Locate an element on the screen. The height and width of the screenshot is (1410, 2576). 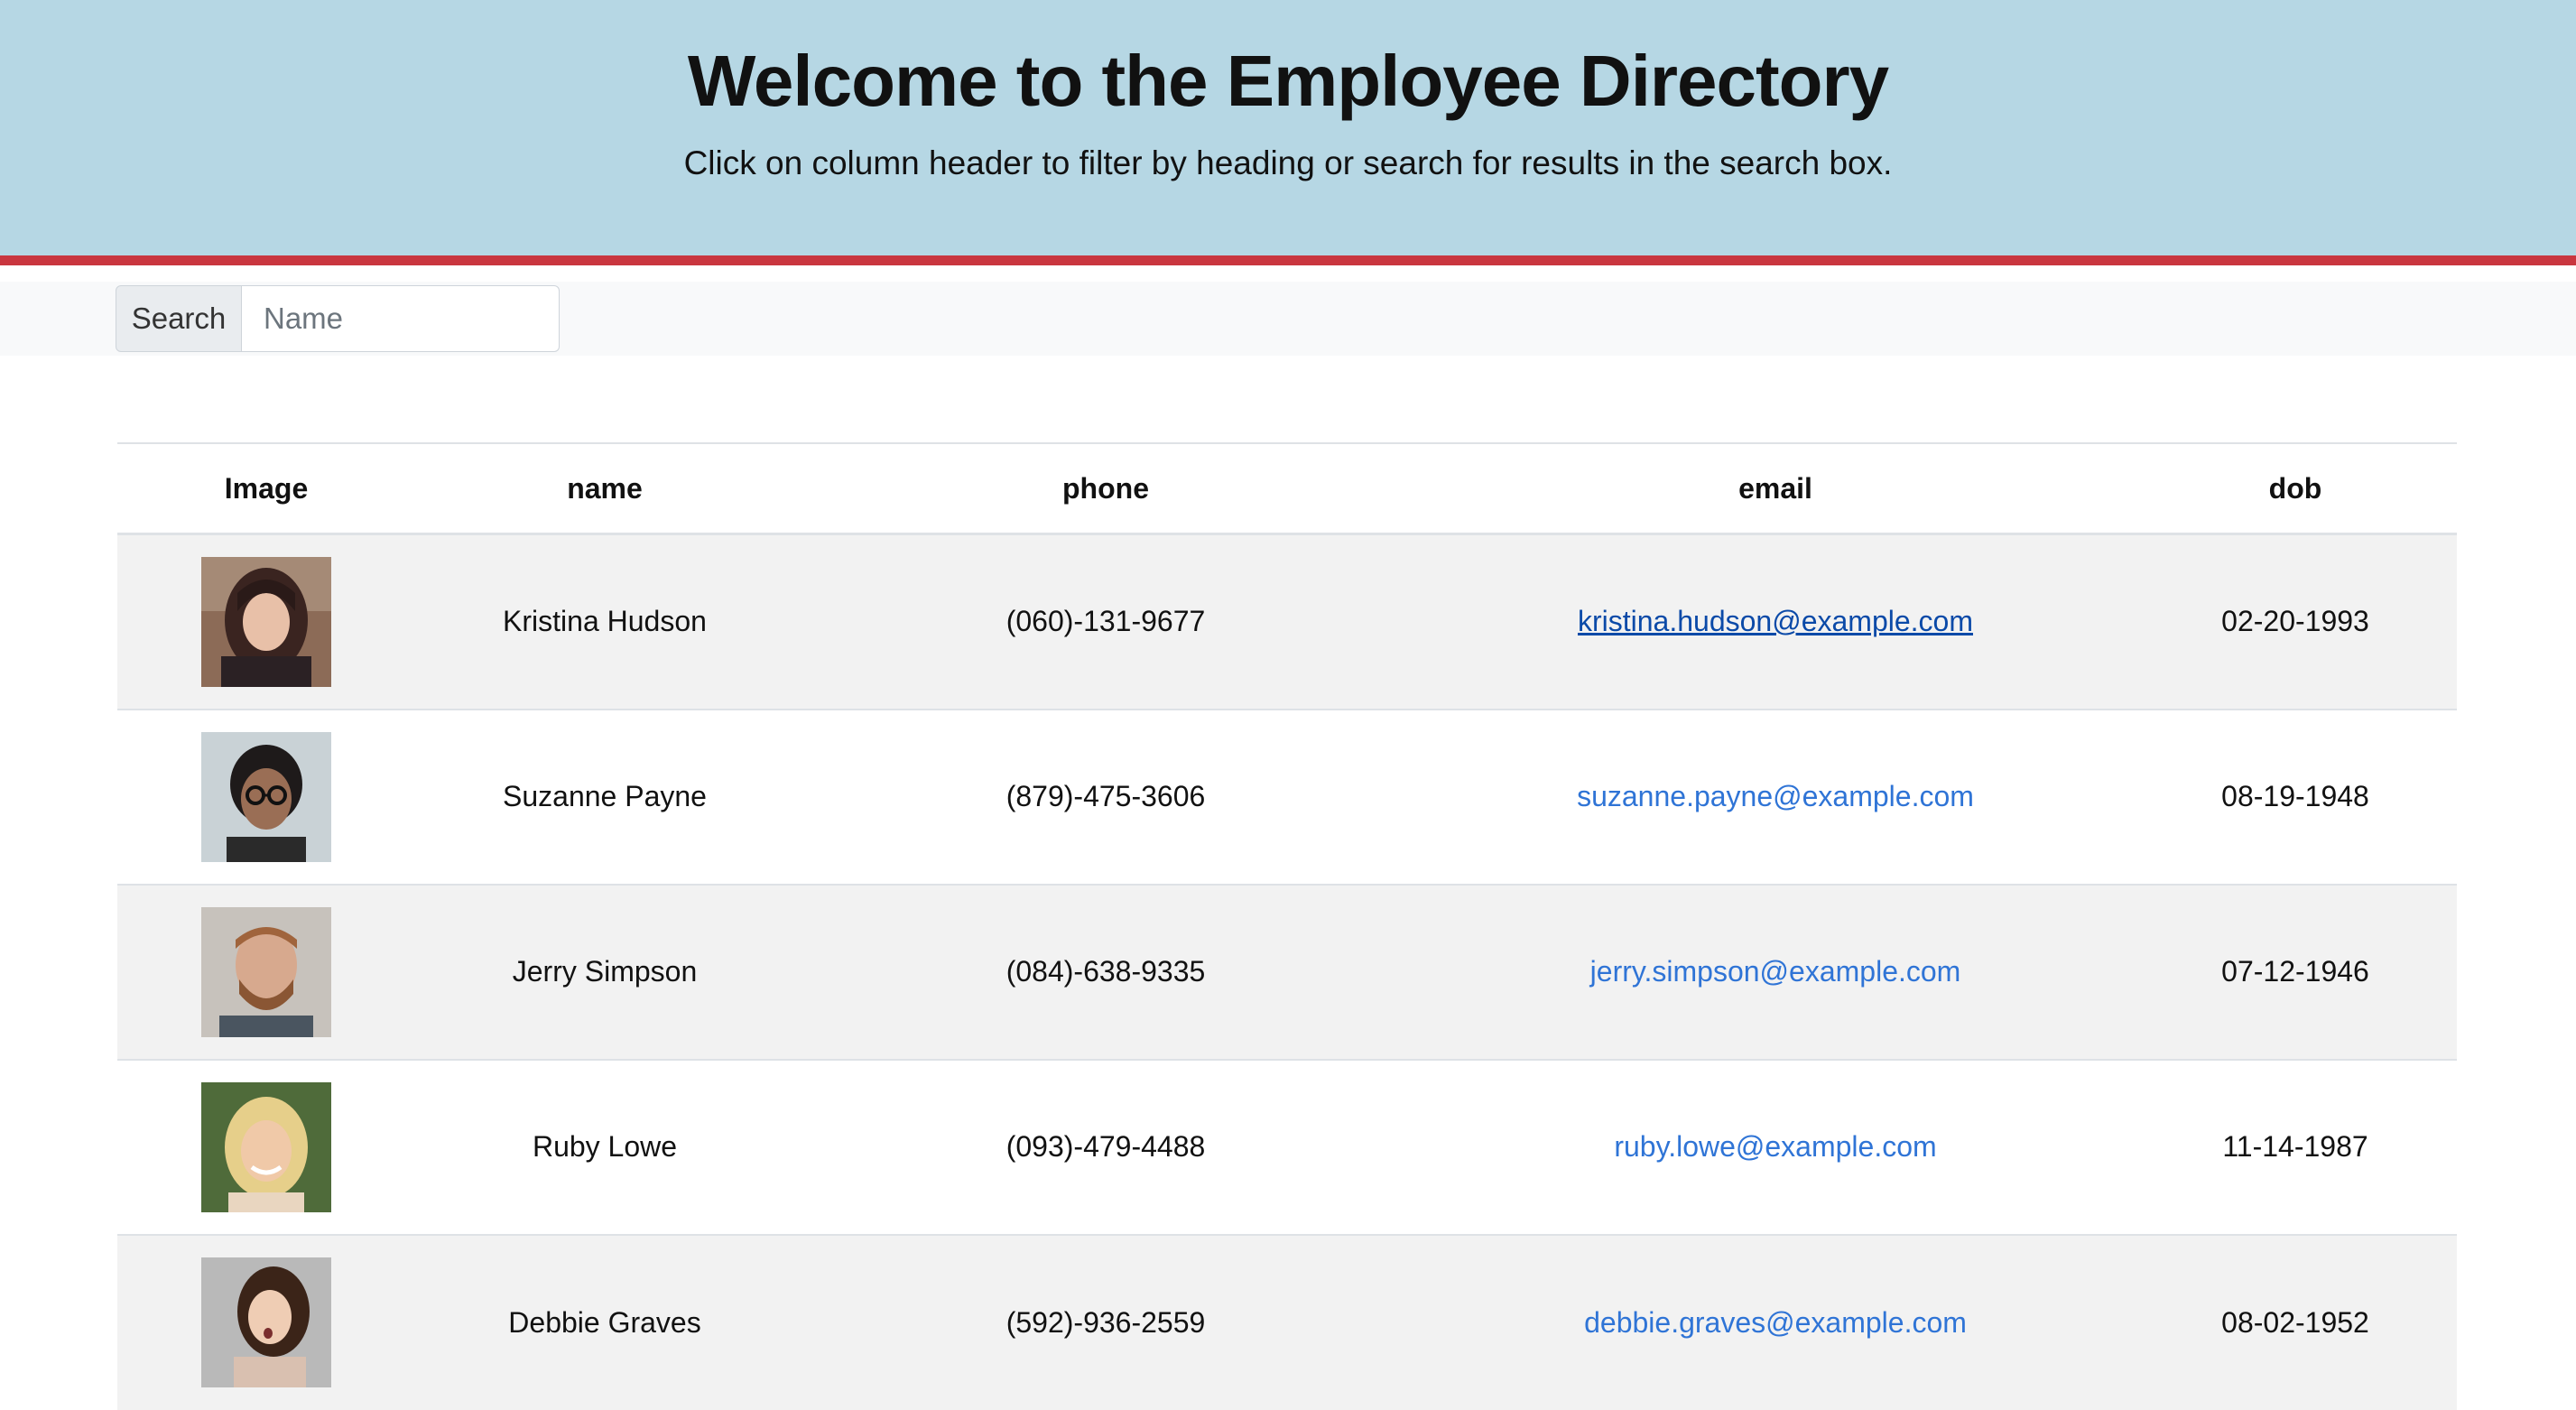
employee-phone: (879)-475-3606 is located at coordinates (1105, 796).